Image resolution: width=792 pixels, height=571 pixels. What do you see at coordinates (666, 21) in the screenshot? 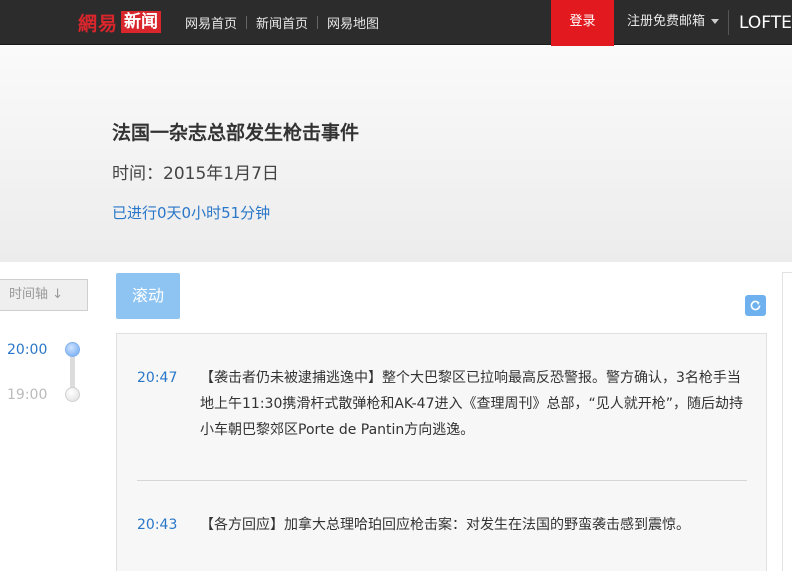
I see `register-mail-label: 注册免费邮箱` at bounding box center [666, 21].